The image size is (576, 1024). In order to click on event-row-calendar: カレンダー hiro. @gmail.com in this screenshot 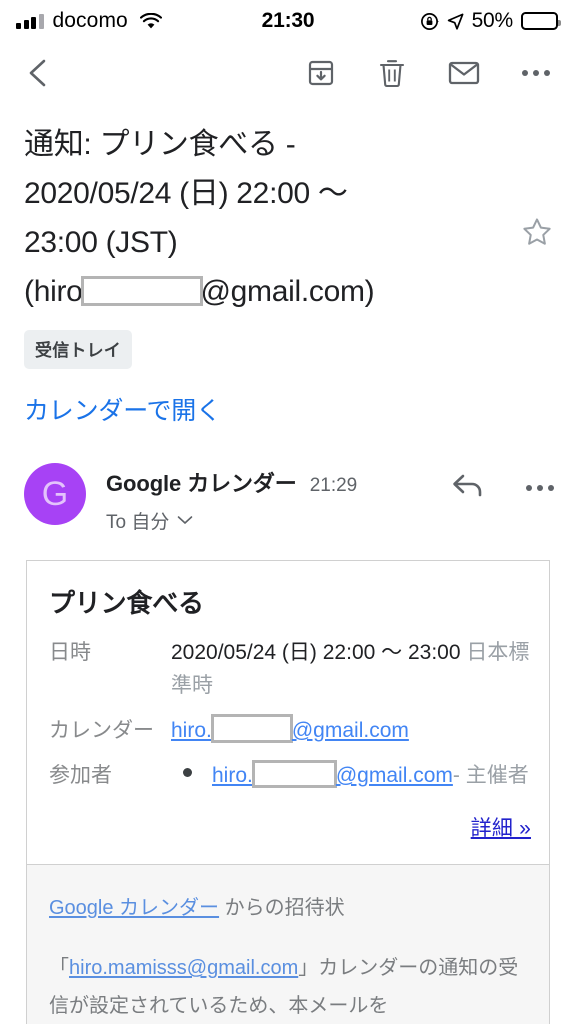, I will do `click(290, 730)`.